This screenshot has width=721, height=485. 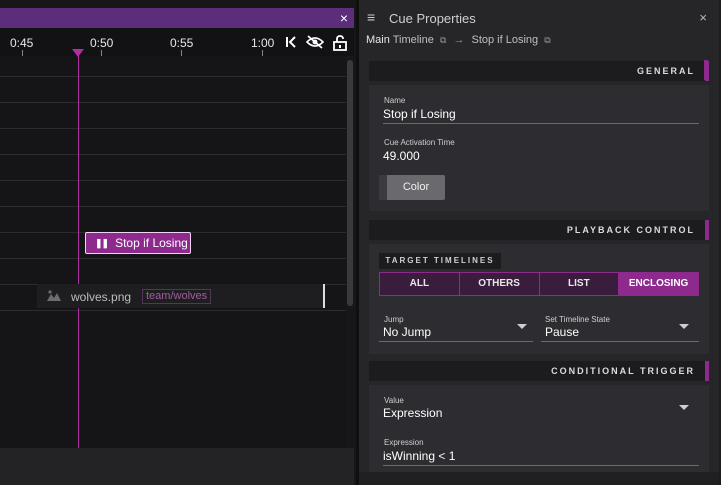 What do you see at coordinates (378, 40) in the screenshot?
I see `breadcrumb-root-bold: Main` at bounding box center [378, 40].